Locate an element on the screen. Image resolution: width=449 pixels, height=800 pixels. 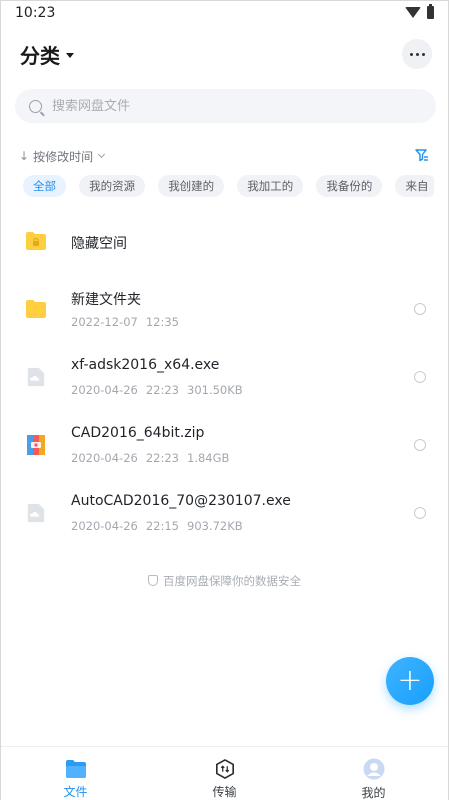
file-size: 903.72KB is located at coordinates (215, 526).